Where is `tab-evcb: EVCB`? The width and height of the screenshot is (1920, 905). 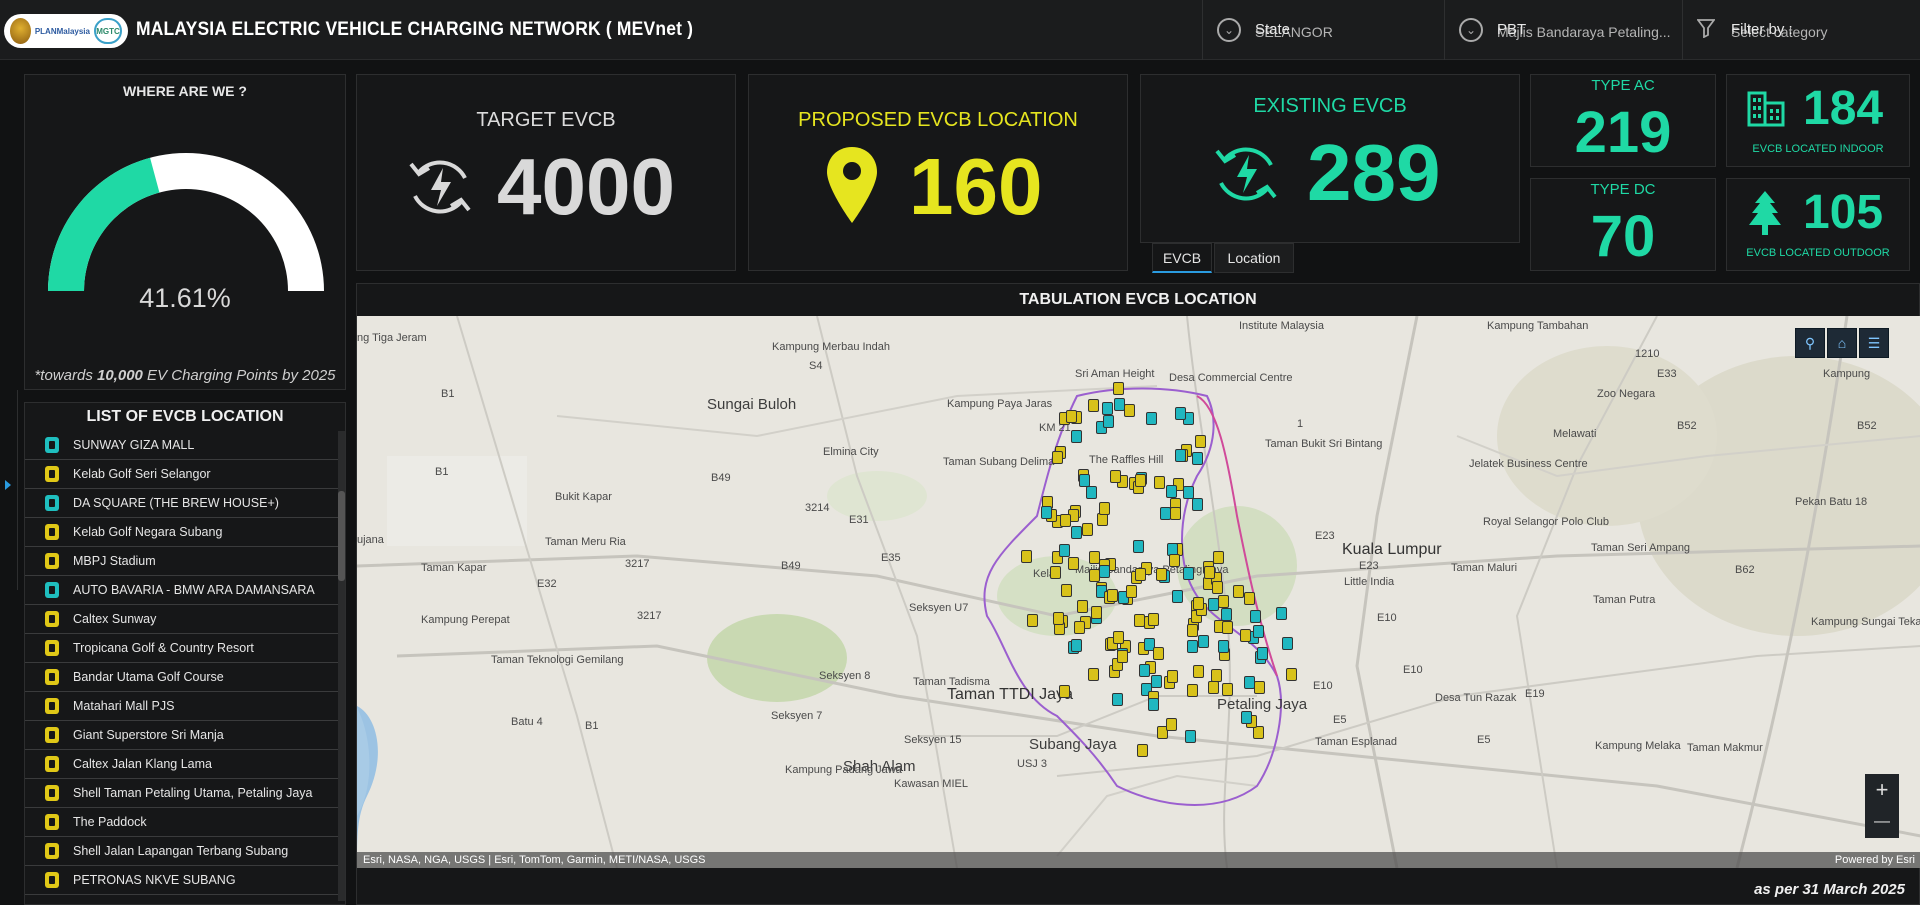 tab-evcb: EVCB is located at coordinates (1182, 258).